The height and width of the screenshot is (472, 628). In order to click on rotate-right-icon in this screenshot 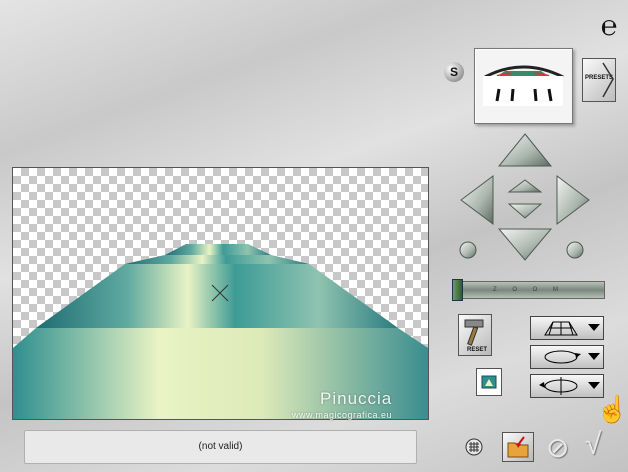, I will do `click(575, 250)`.